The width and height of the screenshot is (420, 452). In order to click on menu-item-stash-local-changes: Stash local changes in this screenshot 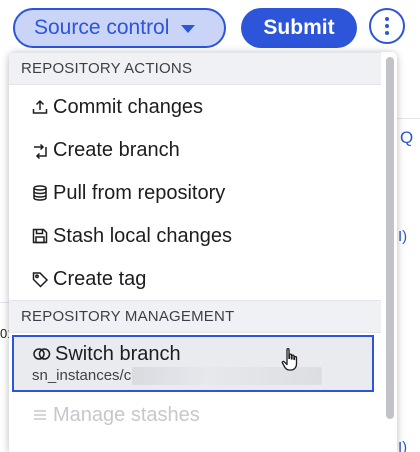, I will do `click(195, 236)`.